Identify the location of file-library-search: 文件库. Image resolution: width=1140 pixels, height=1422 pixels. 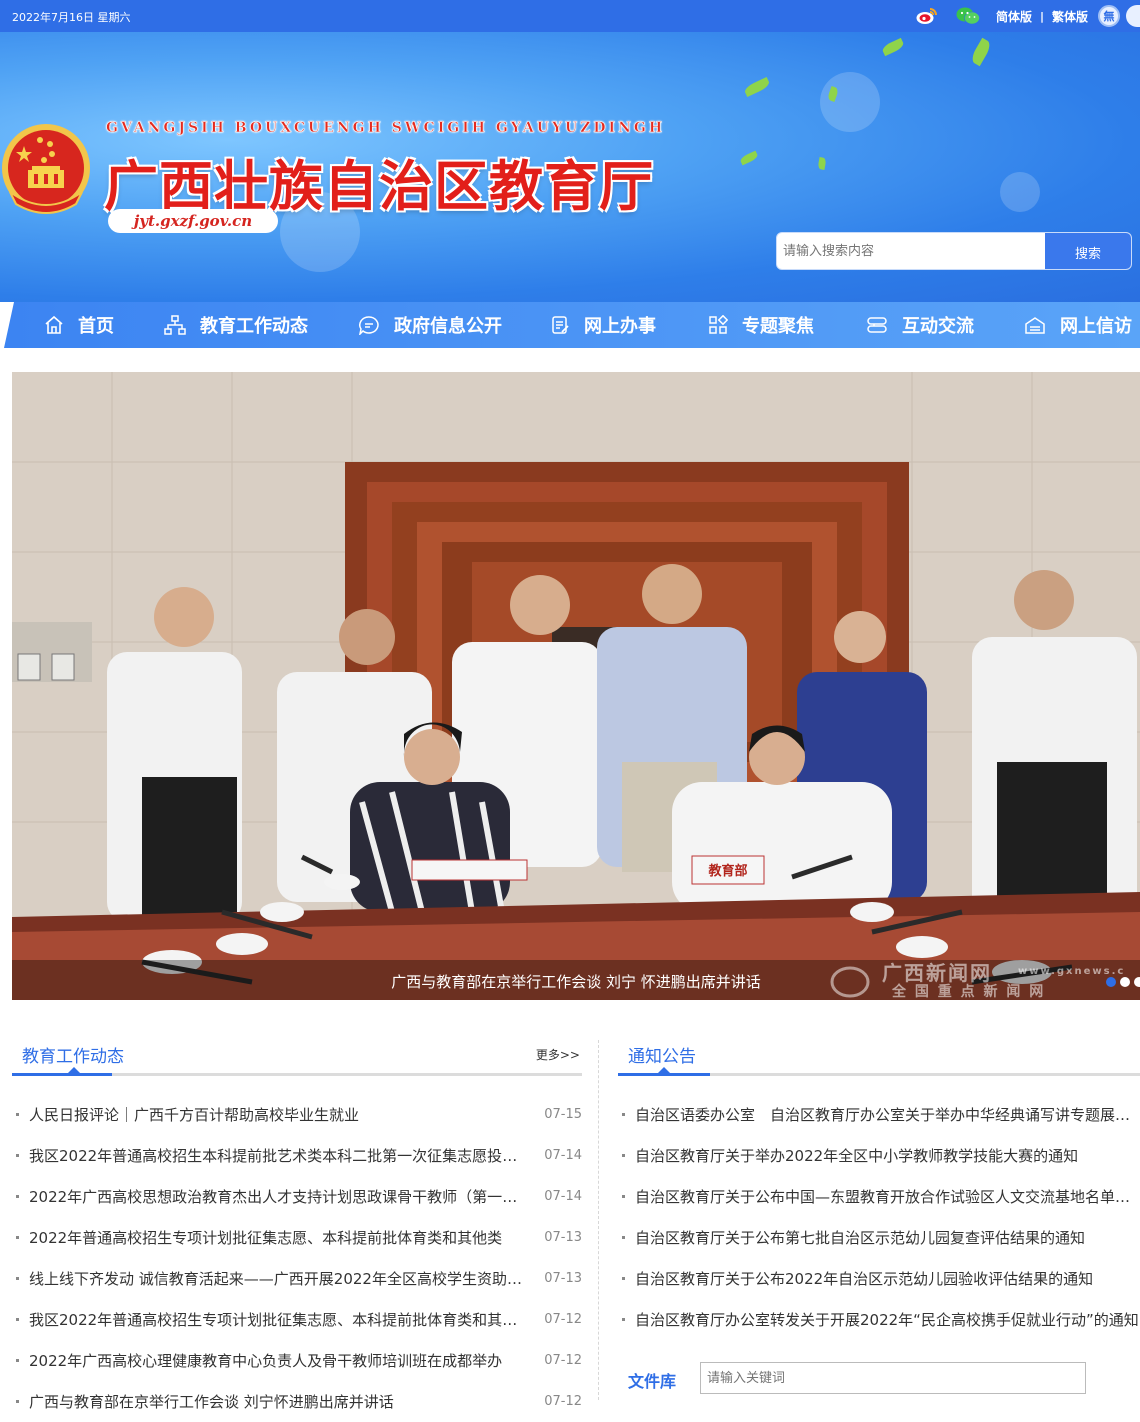
(879, 1381).